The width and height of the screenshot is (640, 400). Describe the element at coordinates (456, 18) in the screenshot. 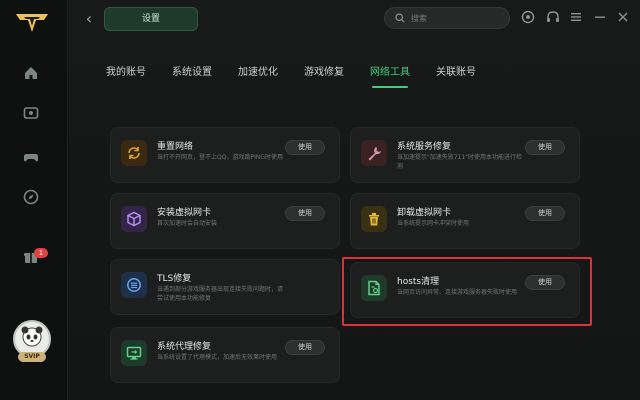

I see `search-input` at that location.